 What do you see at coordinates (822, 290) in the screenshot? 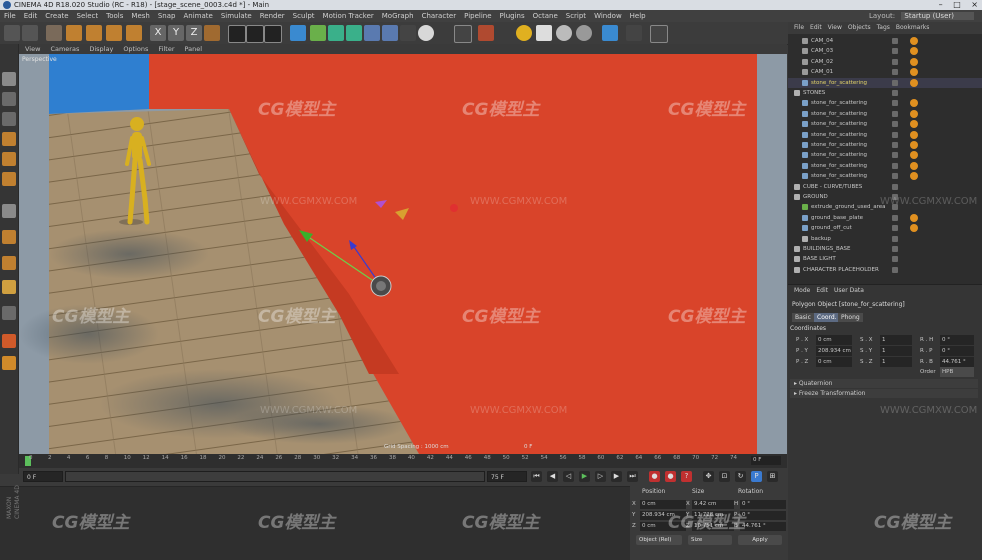
I see `am-menu-edit: Edit` at bounding box center [822, 290].